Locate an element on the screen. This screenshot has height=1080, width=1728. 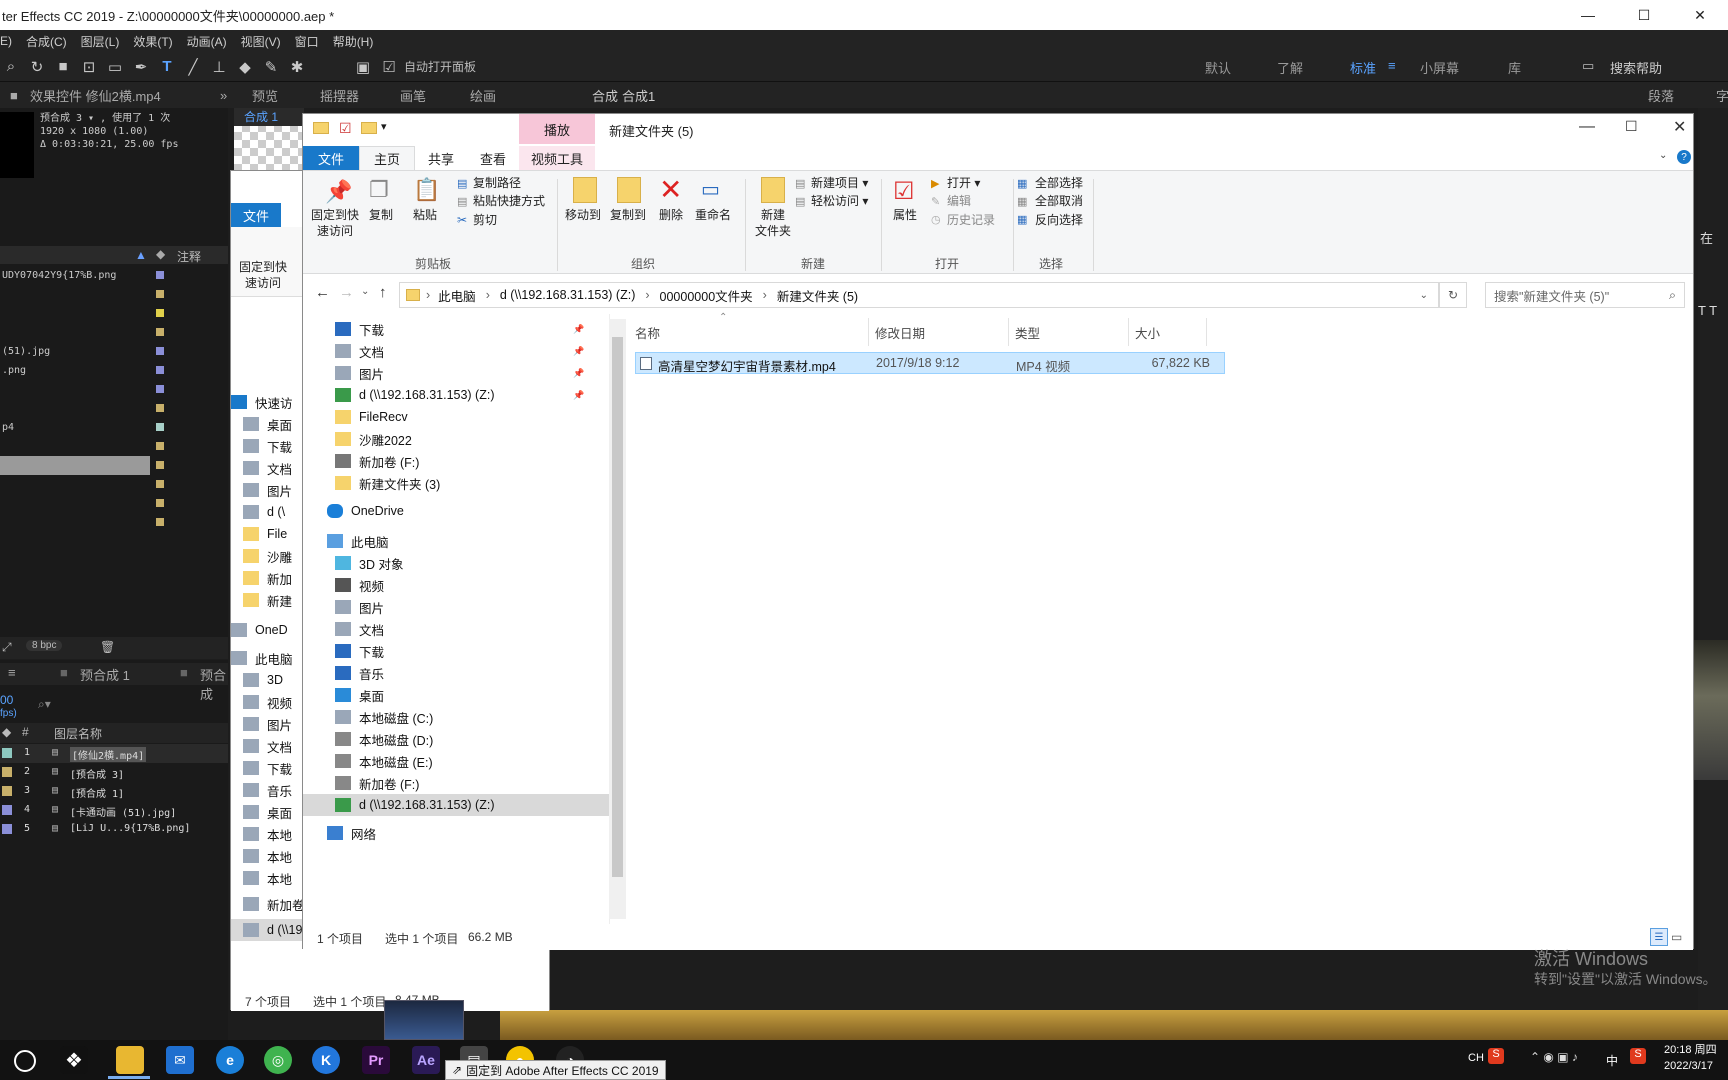
ime-indicator: 中 is located at coordinates (1612, 1060).